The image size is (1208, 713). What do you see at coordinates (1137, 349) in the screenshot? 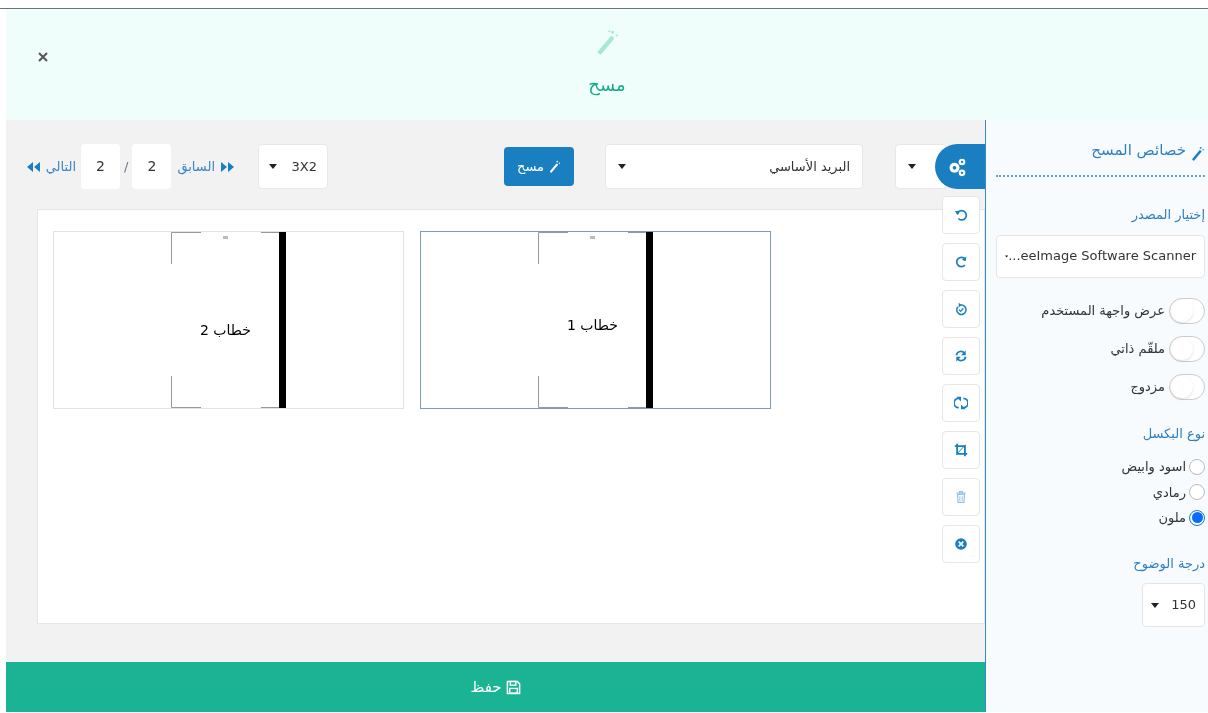
I see `toggle-label: ملقّم ذاتي` at bounding box center [1137, 349].